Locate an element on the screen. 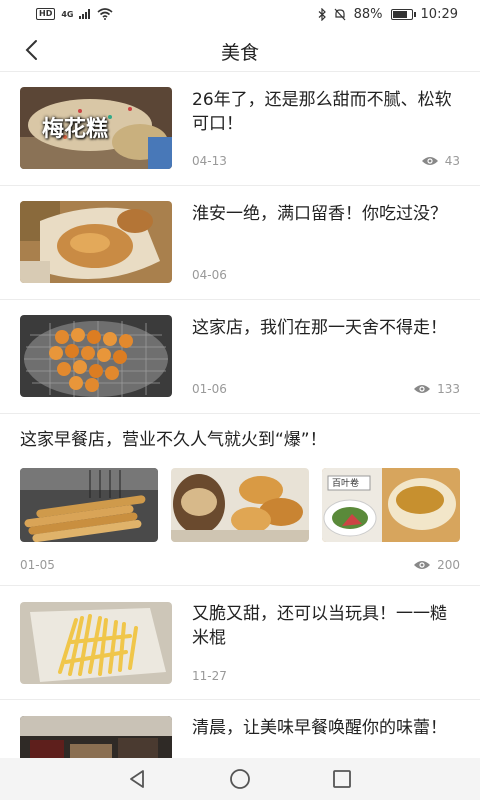  circle-home-icon is located at coordinates (240, 779).